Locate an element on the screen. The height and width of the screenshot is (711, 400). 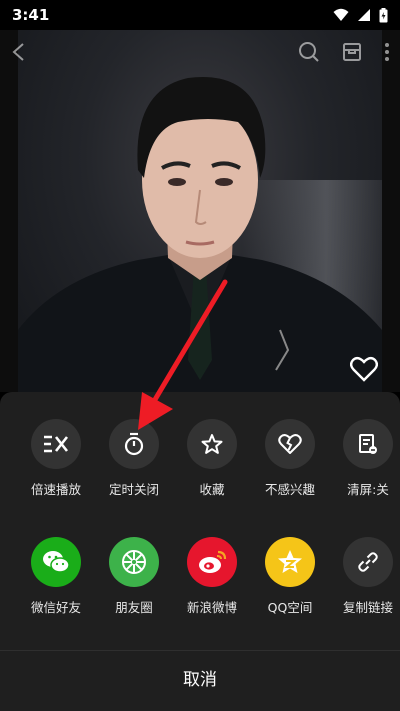
action-row: 倍速播放 定时关闭 收藏 不感兴趣 清屏:关 is located at coordinates (200, 458).